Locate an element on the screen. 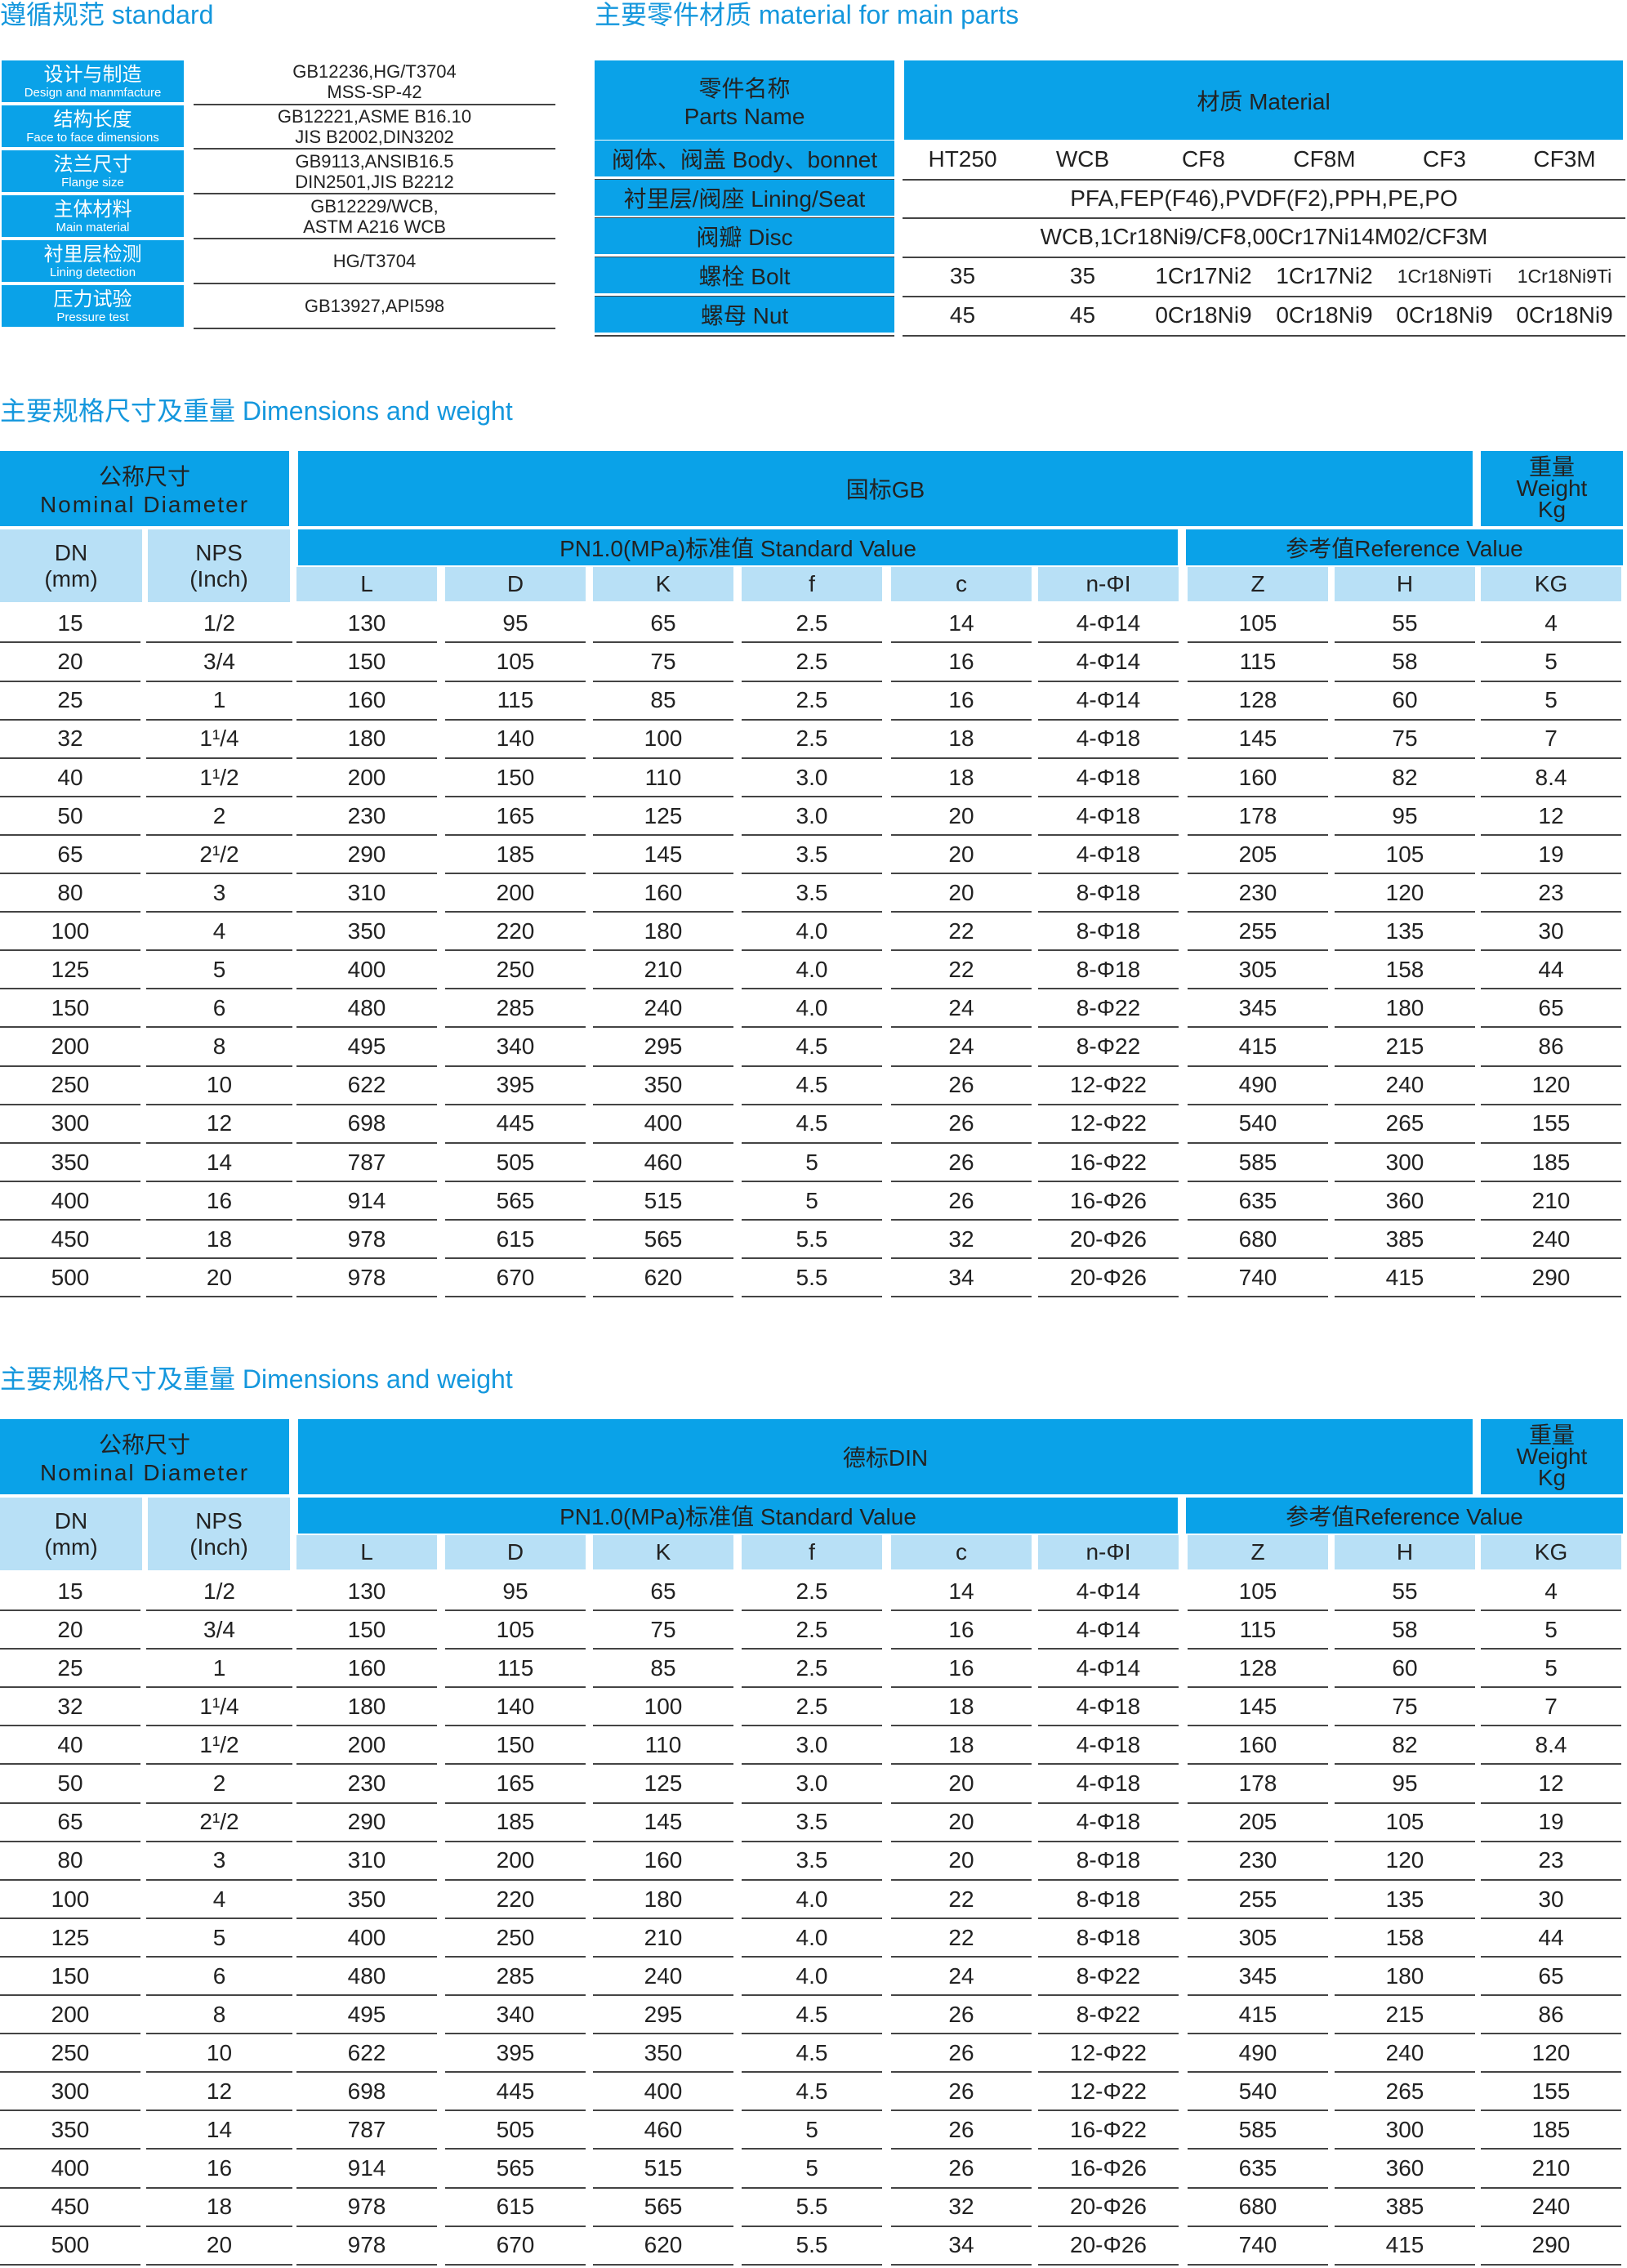 The width and height of the screenshot is (1627, 2268). table-cell: 22 is located at coordinates (962, 931).